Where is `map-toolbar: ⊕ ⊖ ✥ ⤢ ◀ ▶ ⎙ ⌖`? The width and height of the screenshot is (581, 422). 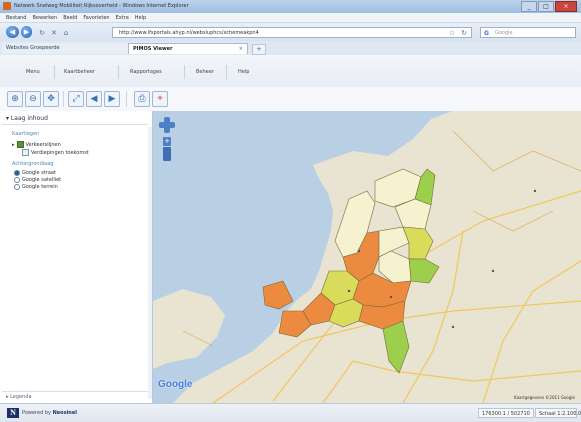
map-toolbar: ⊕ ⊖ ✥ ⤢ ◀ ▶ ⎙ ⌖ is located at coordinates (290, 99).